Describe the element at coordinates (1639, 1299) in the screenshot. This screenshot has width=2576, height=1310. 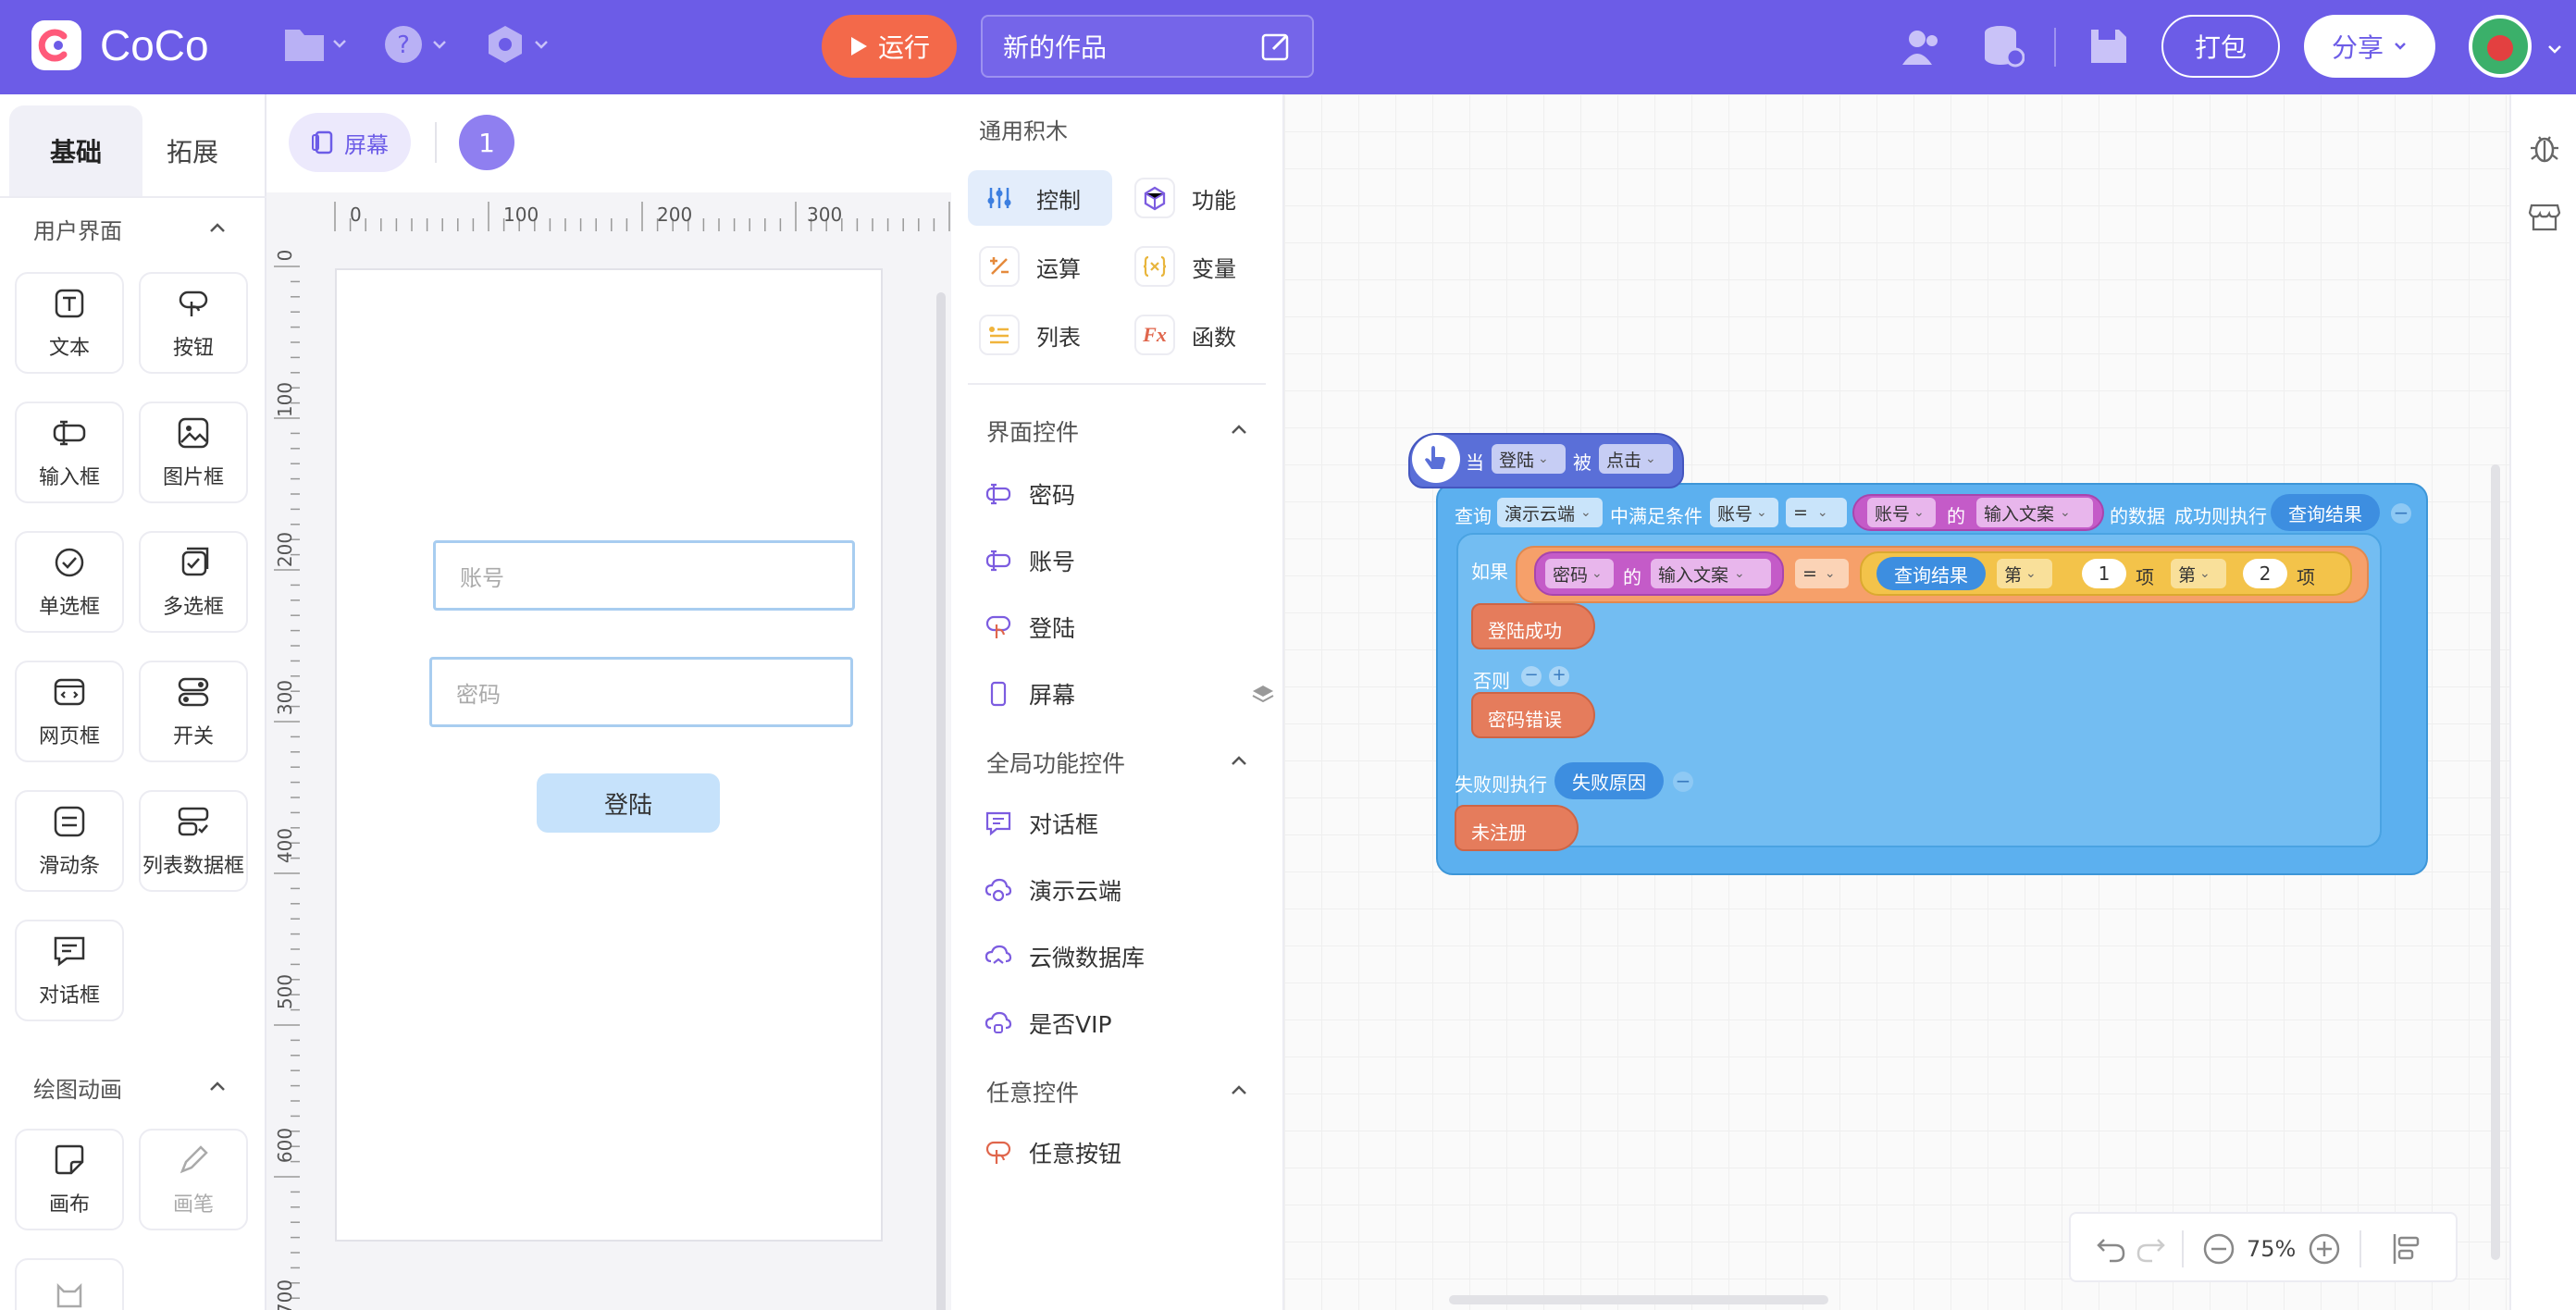
I see `workspace-horizontal-scrollbar` at that location.